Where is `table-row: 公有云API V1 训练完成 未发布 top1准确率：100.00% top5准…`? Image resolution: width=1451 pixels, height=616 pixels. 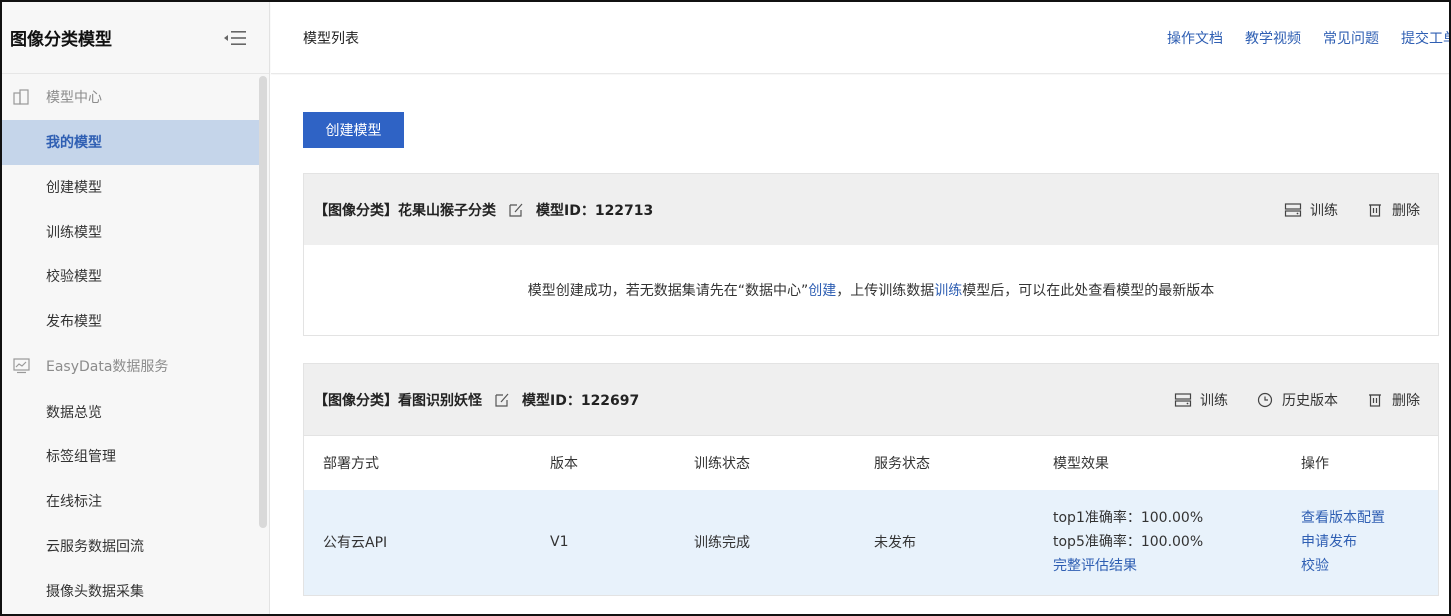 table-row: 公有云API V1 训练完成 未发布 top1准确率：100.00% top5准… is located at coordinates (871, 542).